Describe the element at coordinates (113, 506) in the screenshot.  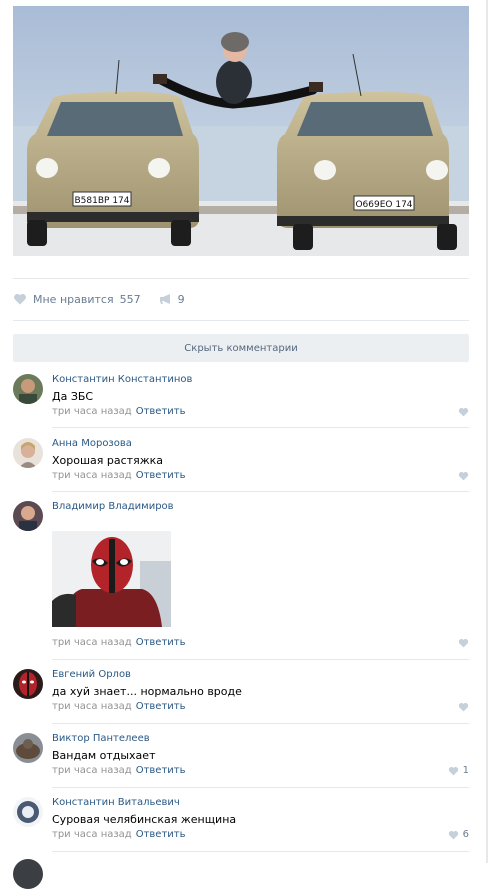
I see `comment-author: Владимир Владимиров` at that location.